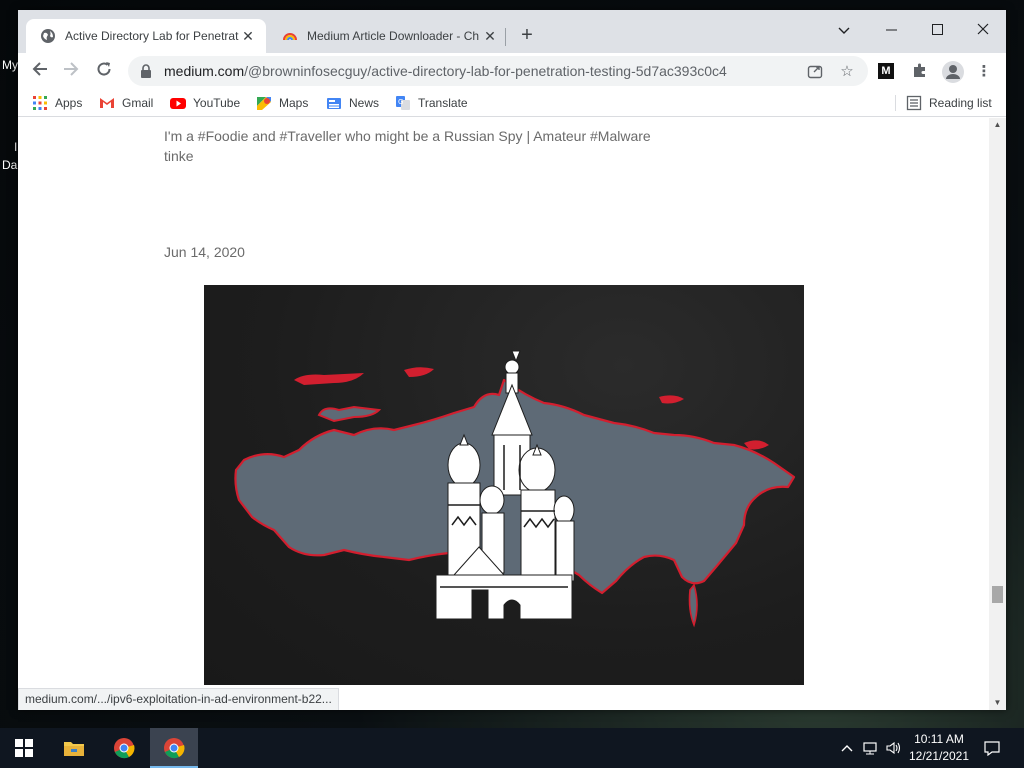 Image resolution: width=1024 pixels, height=768 pixels. I want to click on maps-icon, so click(264, 103).